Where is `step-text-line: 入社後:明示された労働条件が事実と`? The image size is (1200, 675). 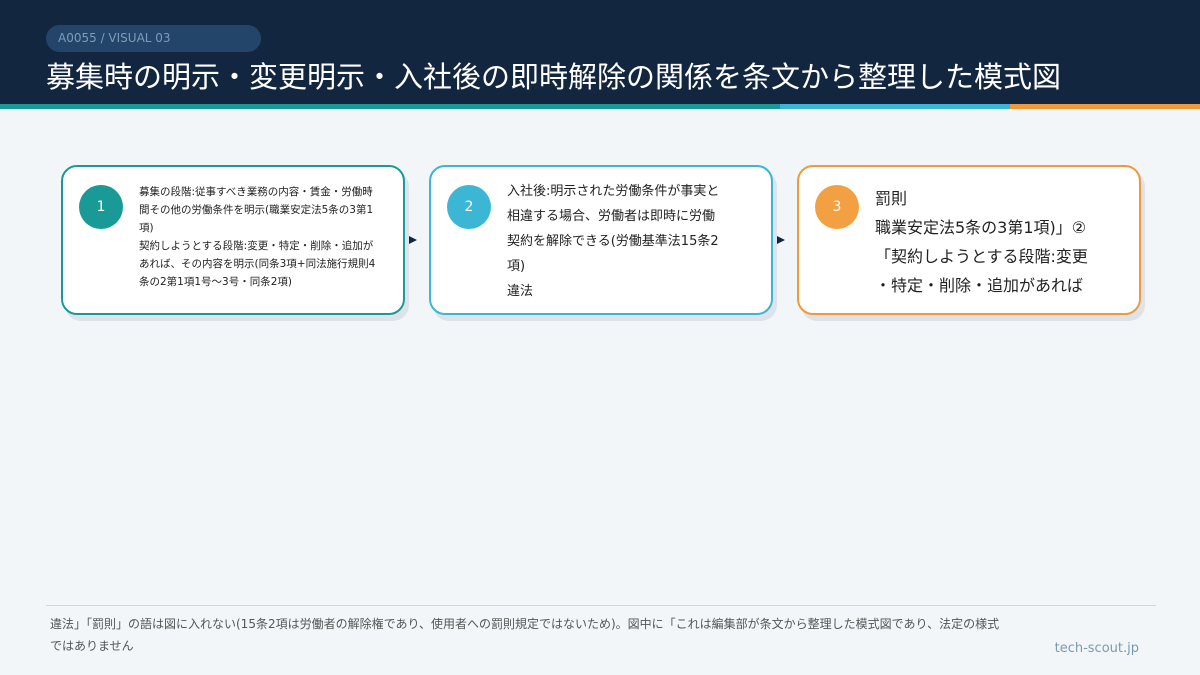 step-text-line: 入社後:明示された労働条件が事実と is located at coordinates (613, 191).